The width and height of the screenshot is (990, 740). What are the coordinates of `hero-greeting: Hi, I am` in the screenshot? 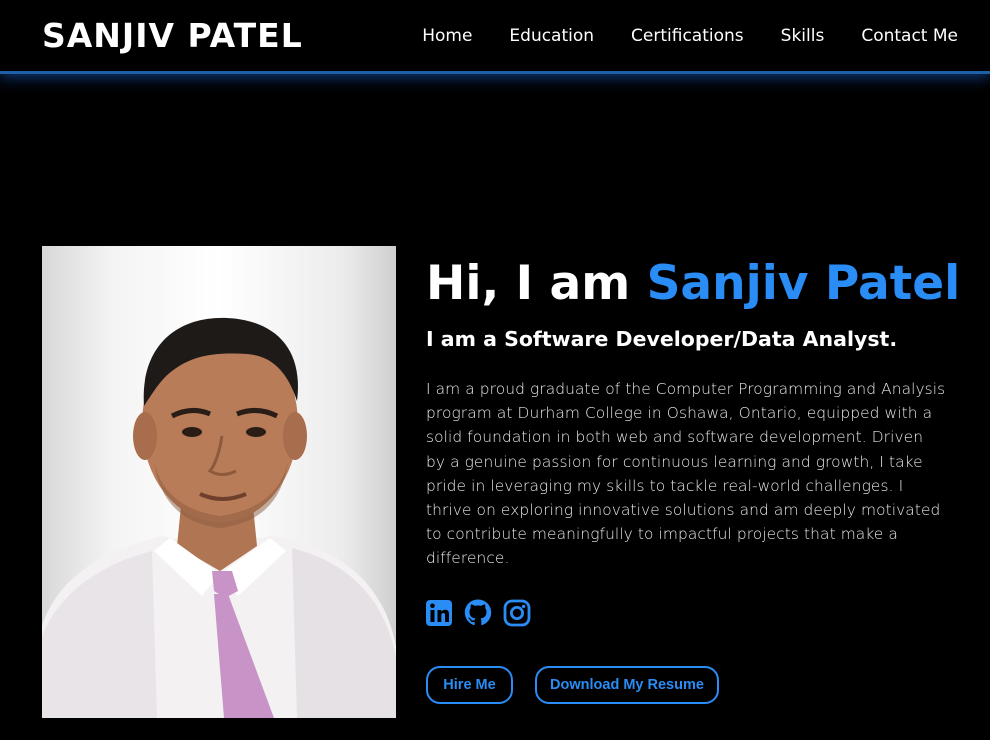 It's located at (536, 283).